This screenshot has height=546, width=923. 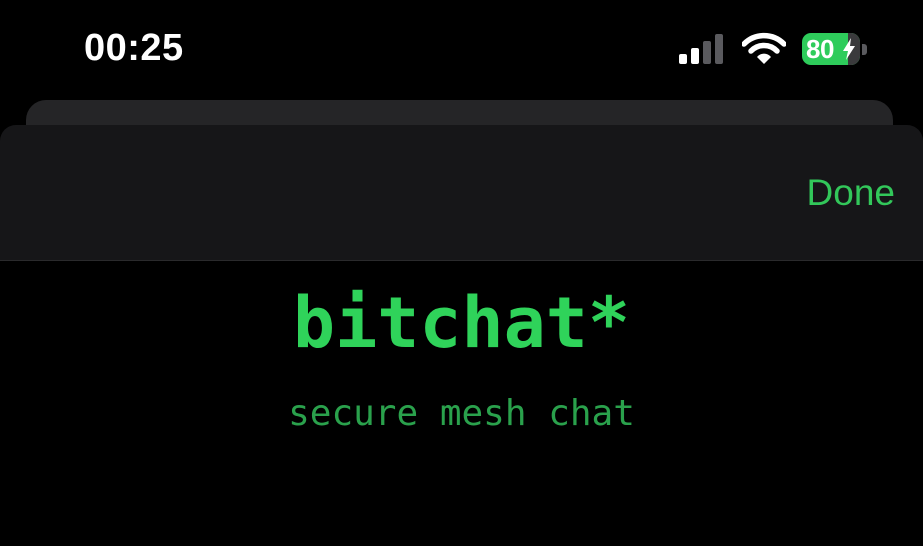 I want to click on app-title: bitchat*, so click(x=461, y=323).